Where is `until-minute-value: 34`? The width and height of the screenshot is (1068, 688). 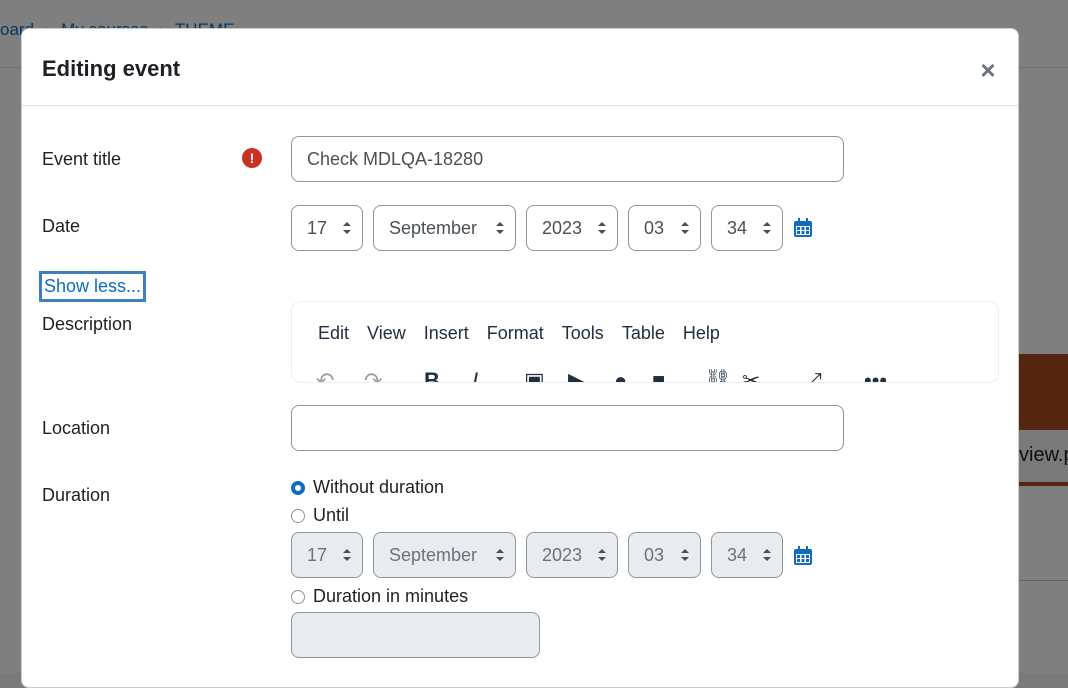 until-minute-value: 34 is located at coordinates (737, 555).